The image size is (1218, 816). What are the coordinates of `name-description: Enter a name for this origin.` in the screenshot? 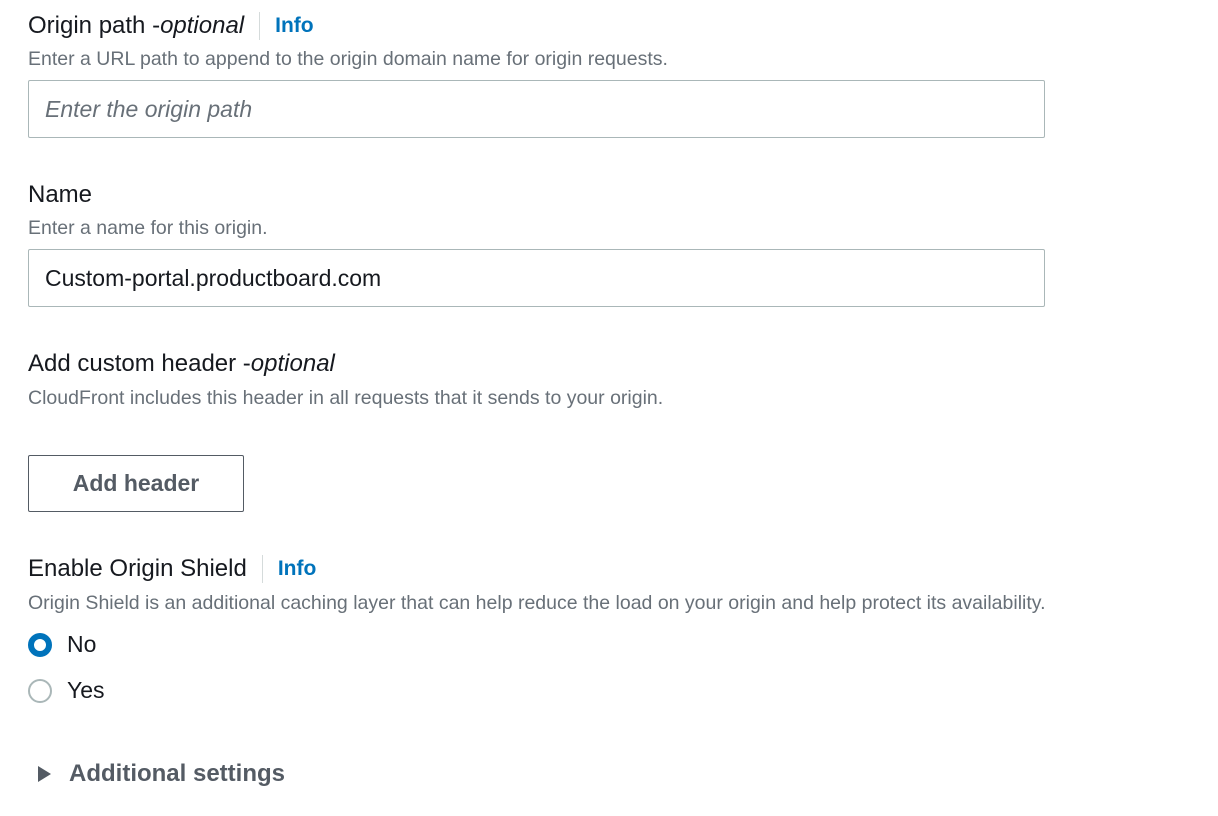 It's located at (148, 228).